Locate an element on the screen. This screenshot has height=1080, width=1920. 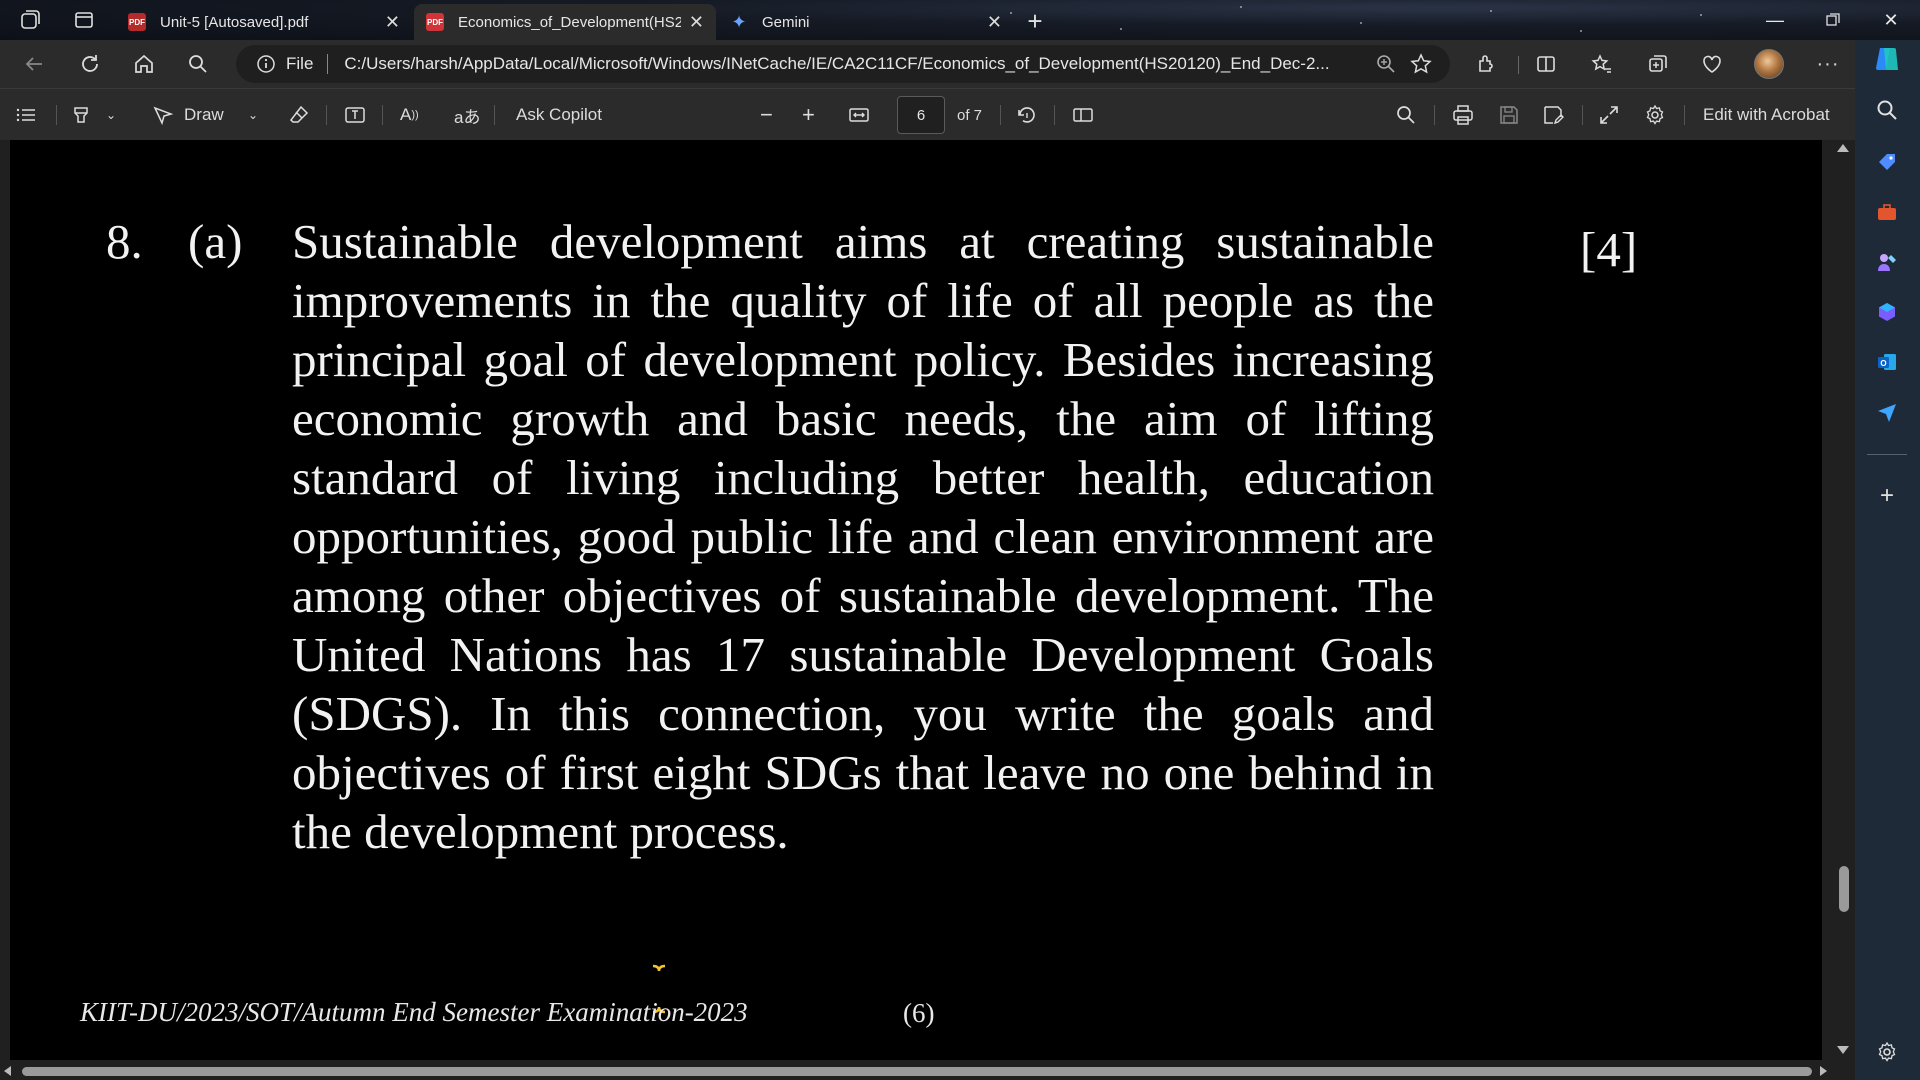
zoom-out-button: − is located at coordinates (766, 115).